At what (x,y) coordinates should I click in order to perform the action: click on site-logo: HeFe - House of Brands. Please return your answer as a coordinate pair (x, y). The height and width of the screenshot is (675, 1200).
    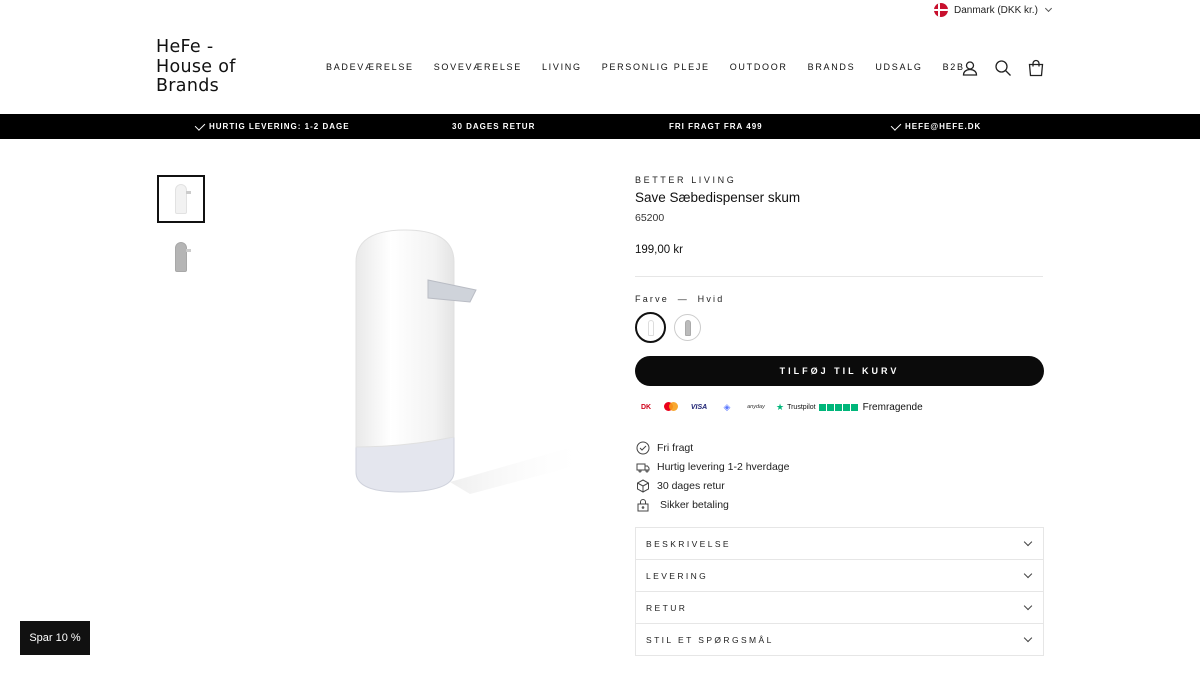
    Looking at the image, I should click on (206, 67).